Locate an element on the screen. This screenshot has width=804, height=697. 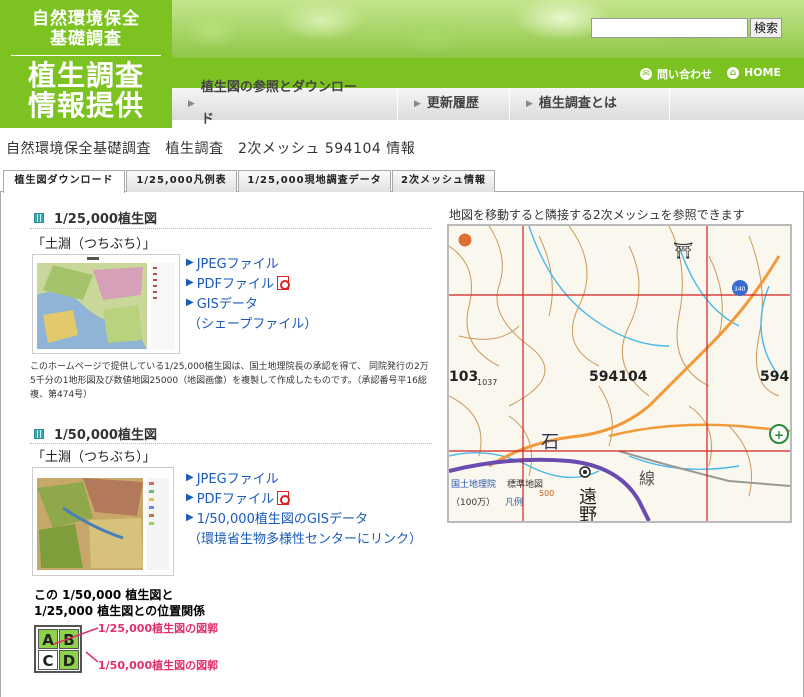
section-heading-50000: 1/50,000植生図 is located at coordinates (95, 433).